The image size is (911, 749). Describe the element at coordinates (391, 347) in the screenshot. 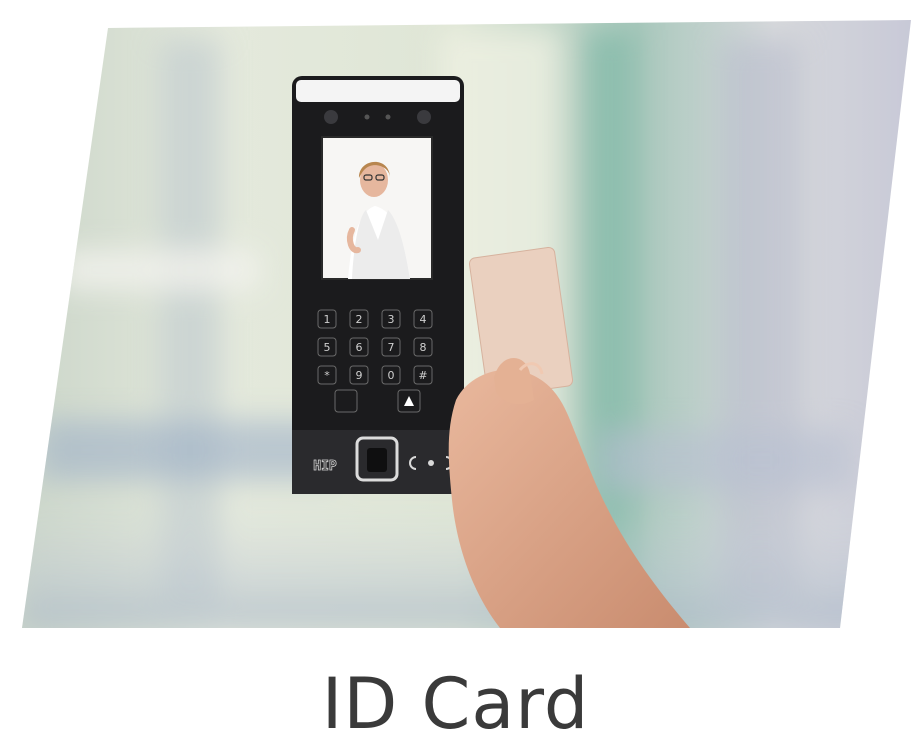

I see `key-label: 7` at that location.